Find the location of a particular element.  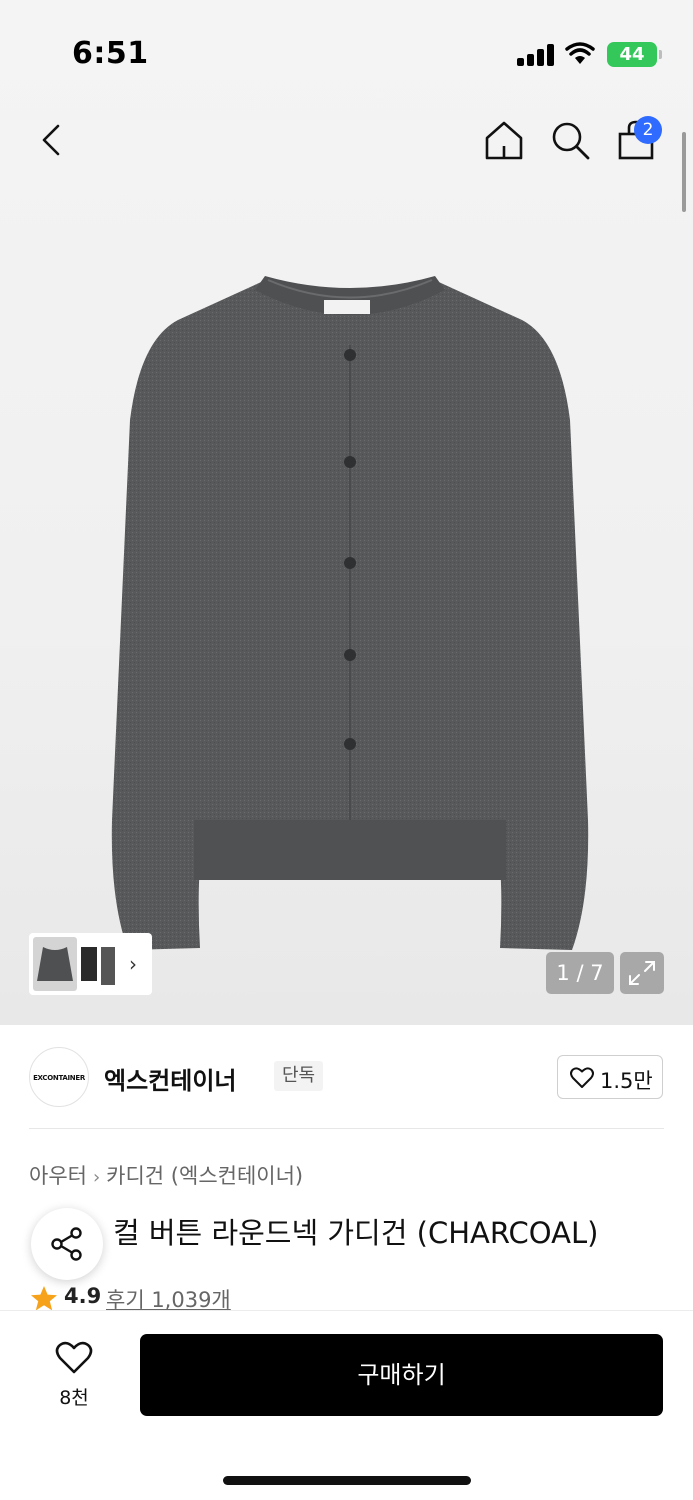

buy-button: 구매하기 is located at coordinates (401, 1375).